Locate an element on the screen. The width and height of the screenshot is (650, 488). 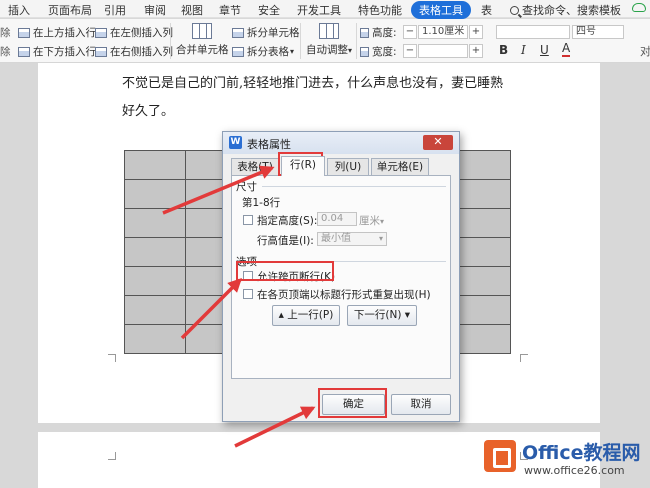
menu-page-layout: 页面布局 is located at coordinates (70, 10).